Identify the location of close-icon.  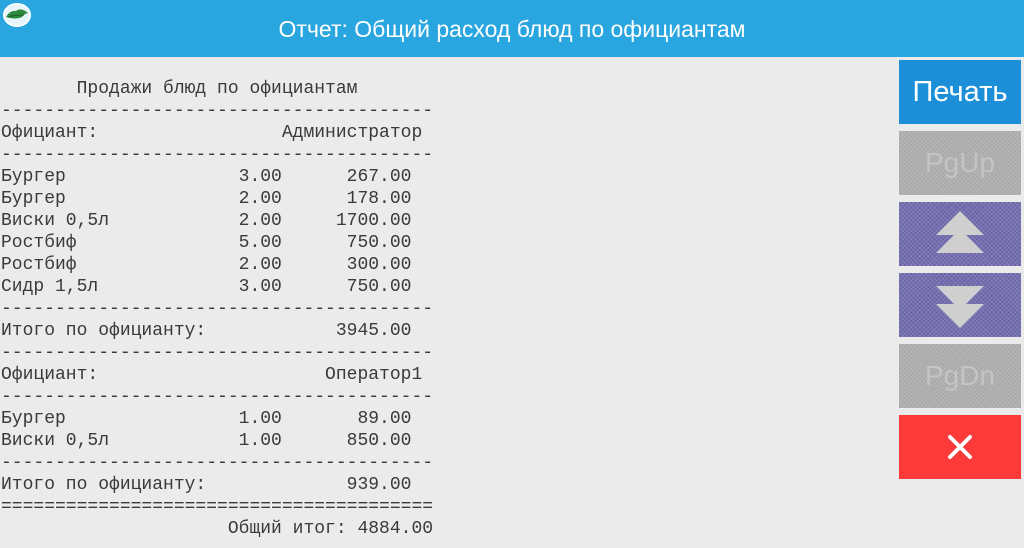
(960, 447).